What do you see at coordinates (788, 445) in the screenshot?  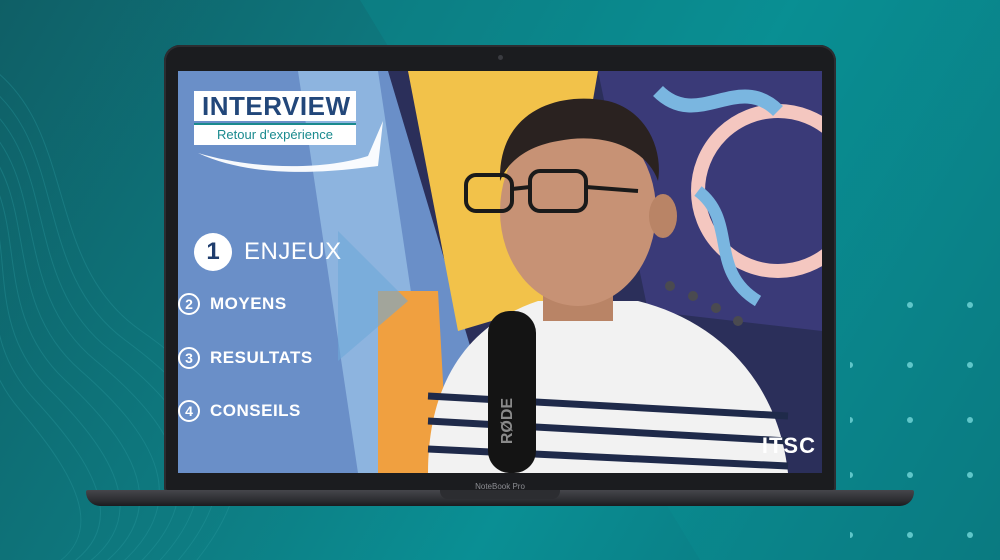 I see `itsc-watermark: ITSC` at bounding box center [788, 445].